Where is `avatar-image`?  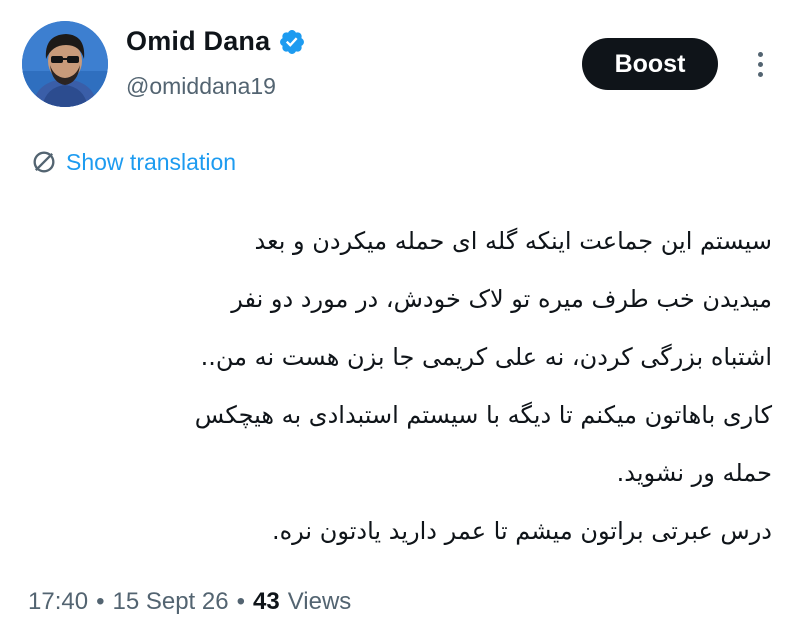 avatar-image is located at coordinates (65, 64).